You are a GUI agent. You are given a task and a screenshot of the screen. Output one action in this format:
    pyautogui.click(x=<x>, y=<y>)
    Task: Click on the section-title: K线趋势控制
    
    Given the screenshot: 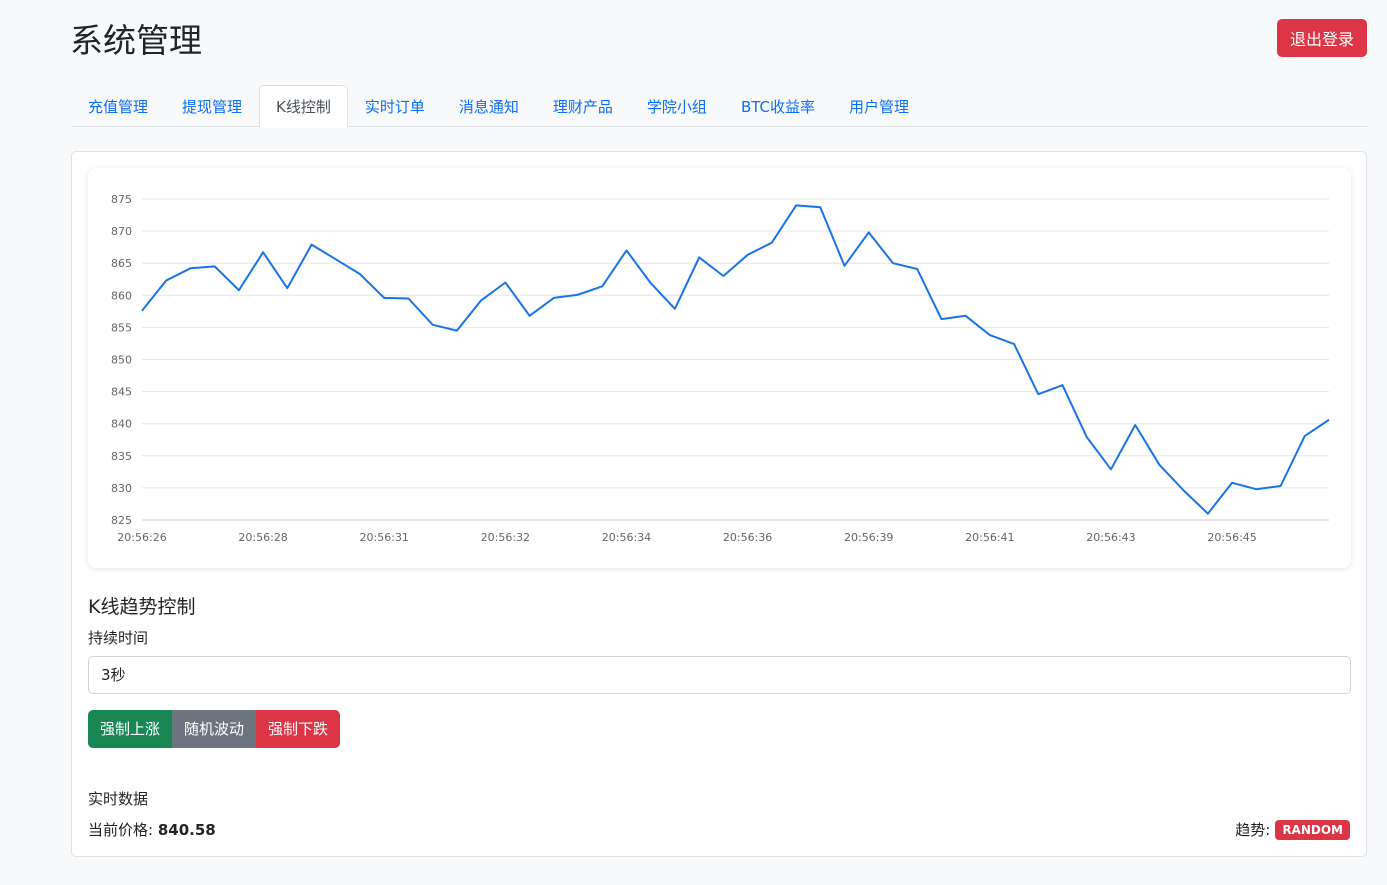 What is the action you would take?
    pyautogui.click(x=142, y=607)
    